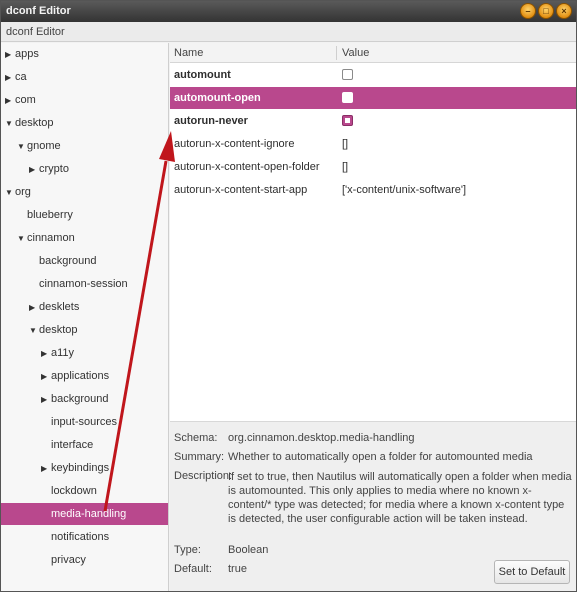 This screenshot has height=592, width=577. What do you see at coordinates (202, 75) in the screenshot?
I see `key-name: automount` at bounding box center [202, 75].